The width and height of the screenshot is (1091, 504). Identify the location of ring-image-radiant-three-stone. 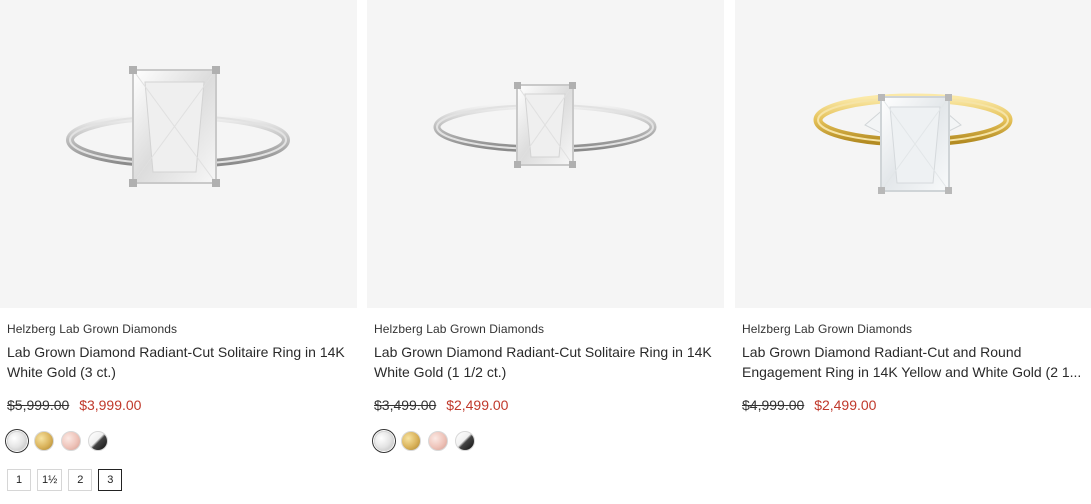
(913, 143).